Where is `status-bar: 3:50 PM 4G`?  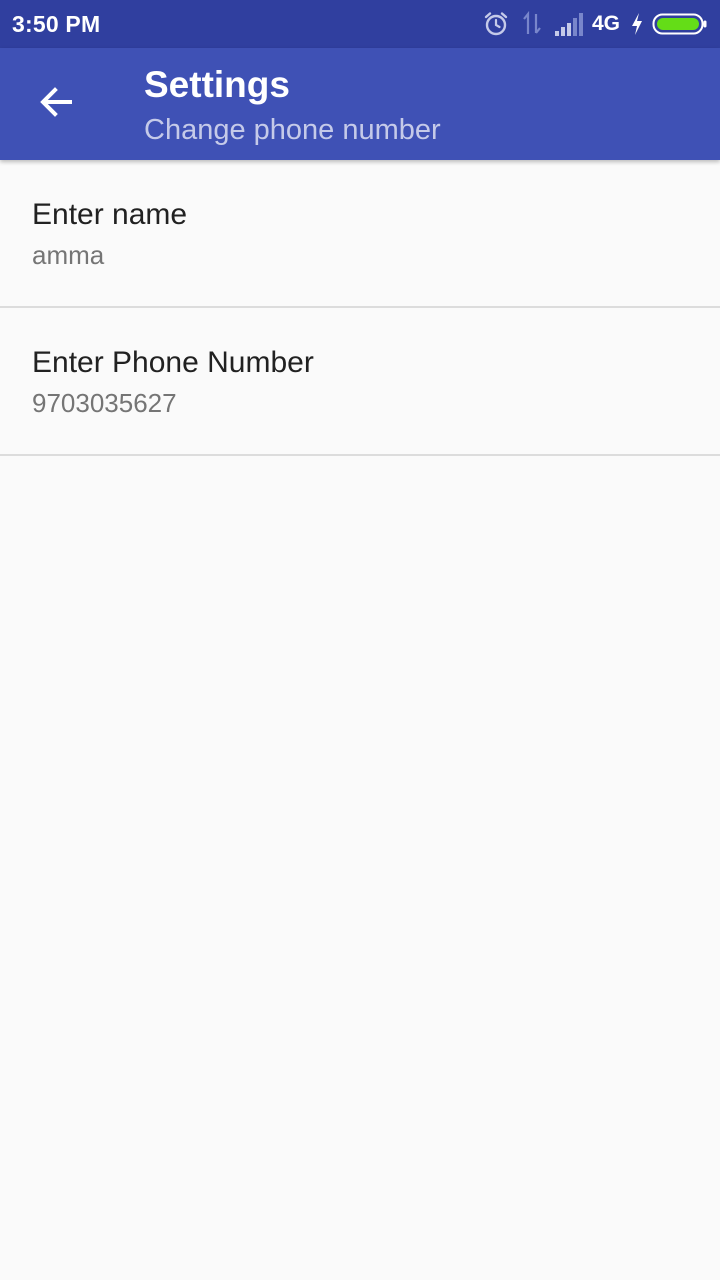 status-bar: 3:50 PM 4G is located at coordinates (360, 24).